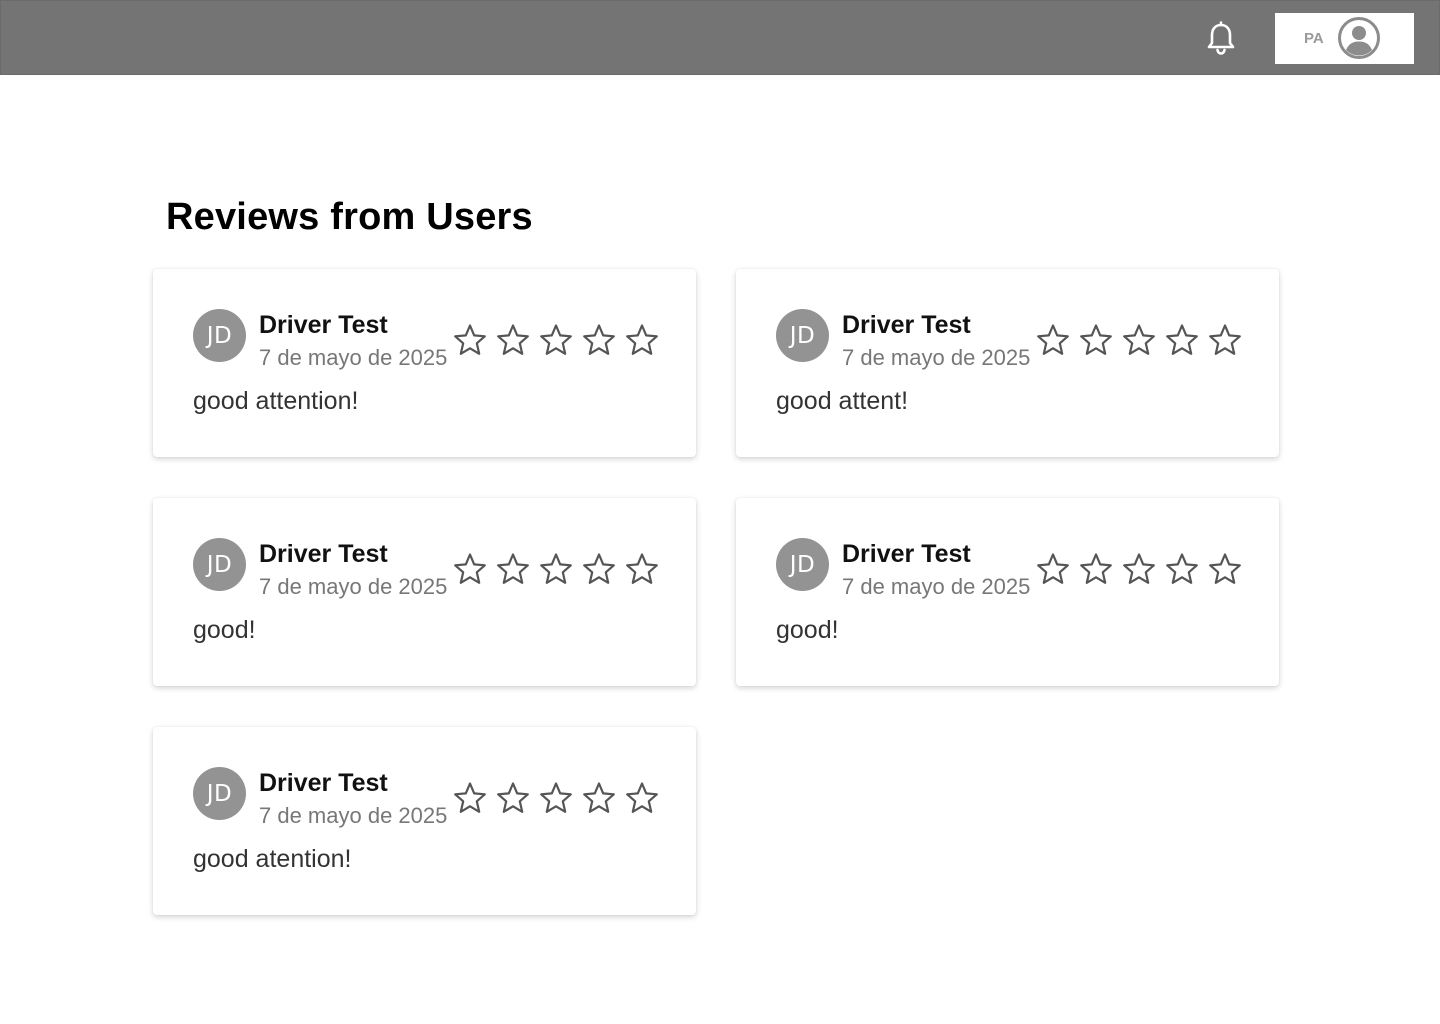 Image resolution: width=1440 pixels, height=1024 pixels. Describe the element at coordinates (842, 401) in the screenshot. I see `review-comment: good attent!` at that location.